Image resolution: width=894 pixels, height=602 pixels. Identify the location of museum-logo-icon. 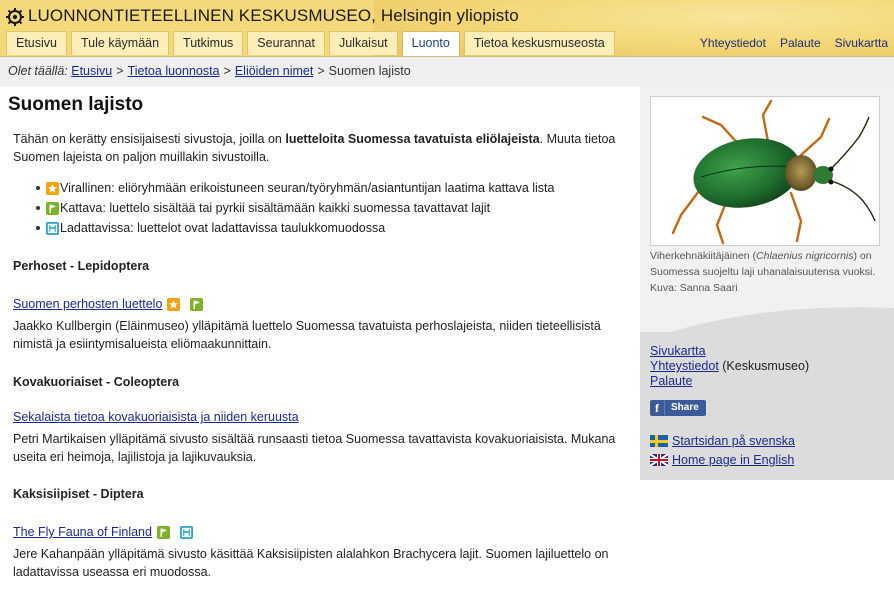
(15, 17).